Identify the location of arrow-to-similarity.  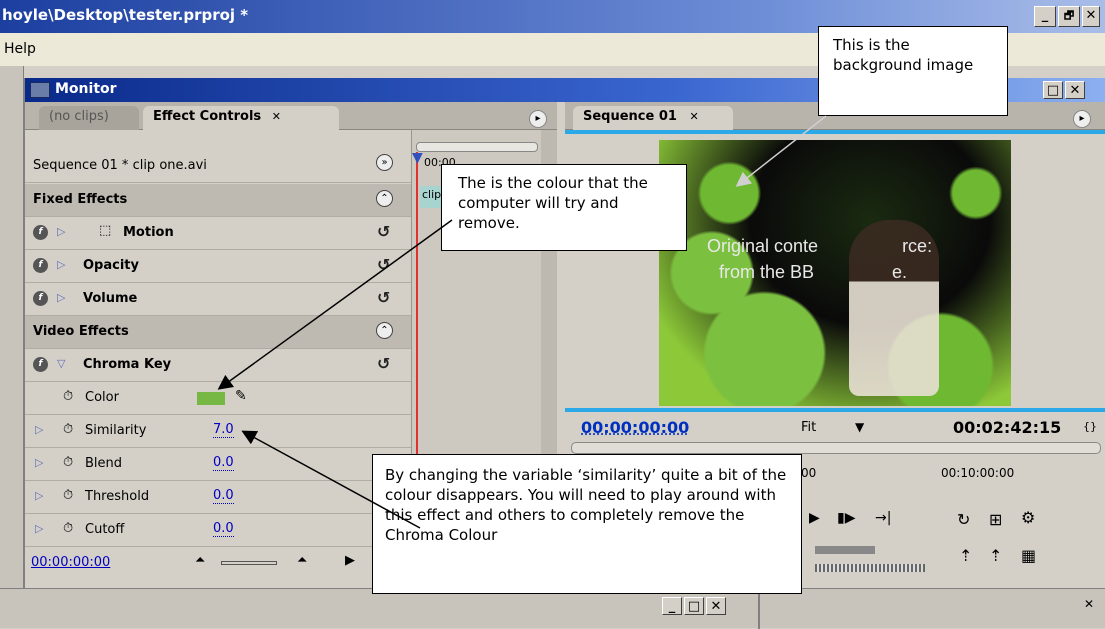
(331, 479).